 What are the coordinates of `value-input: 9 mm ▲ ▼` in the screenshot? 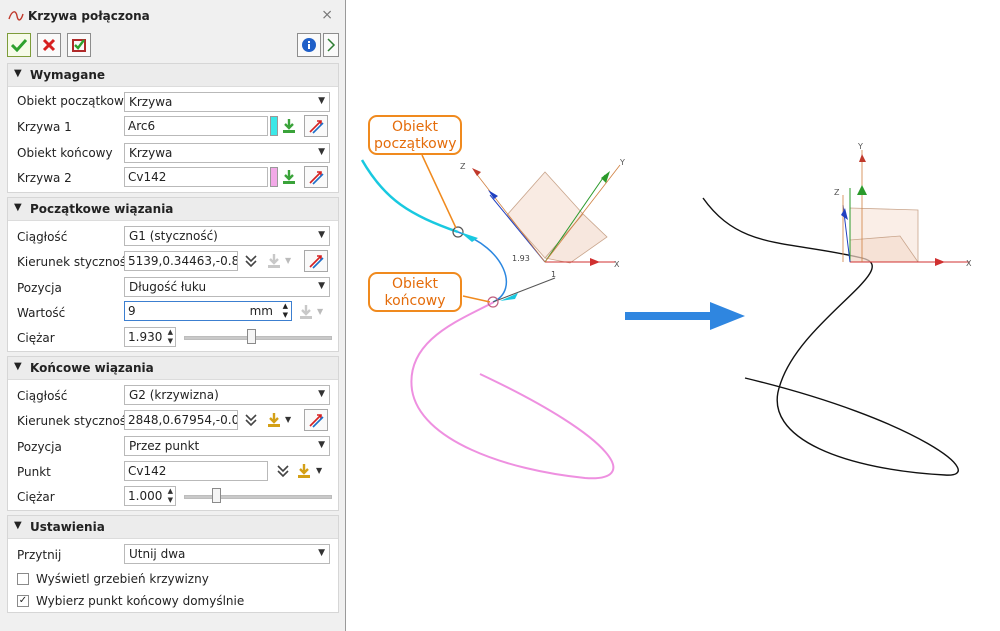 It's located at (208, 311).